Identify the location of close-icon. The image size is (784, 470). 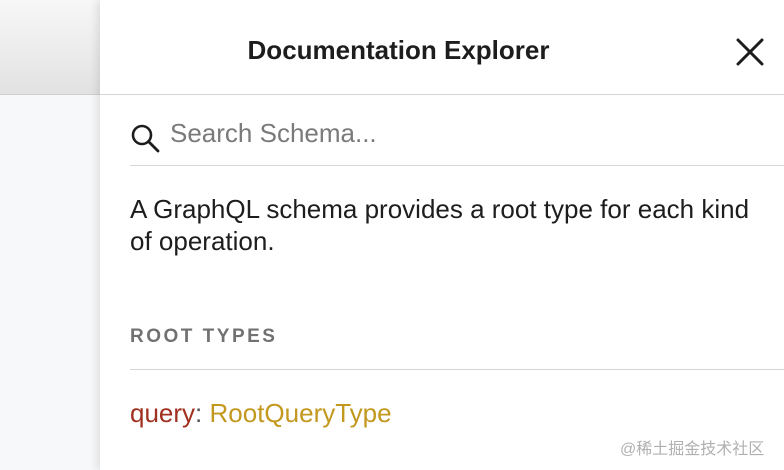
(750, 52).